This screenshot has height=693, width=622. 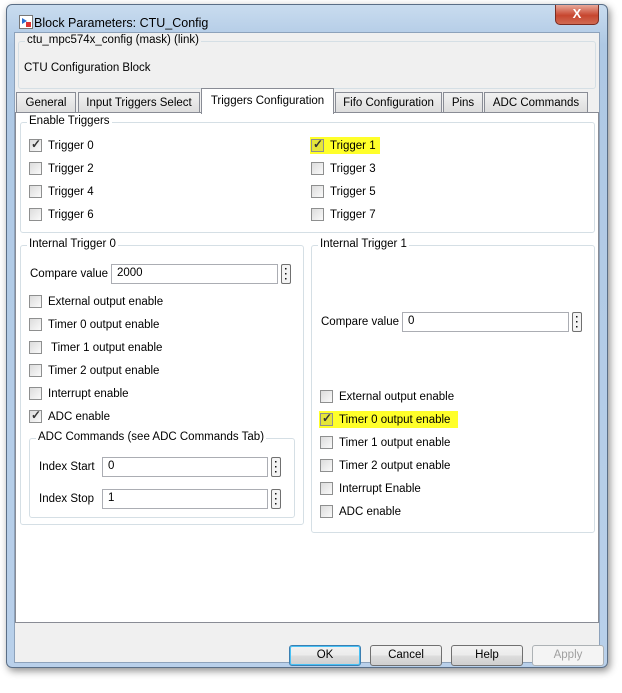 I want to click on tab-fifo-configuration: Fifo Configuration, so click(x=388, y=102).